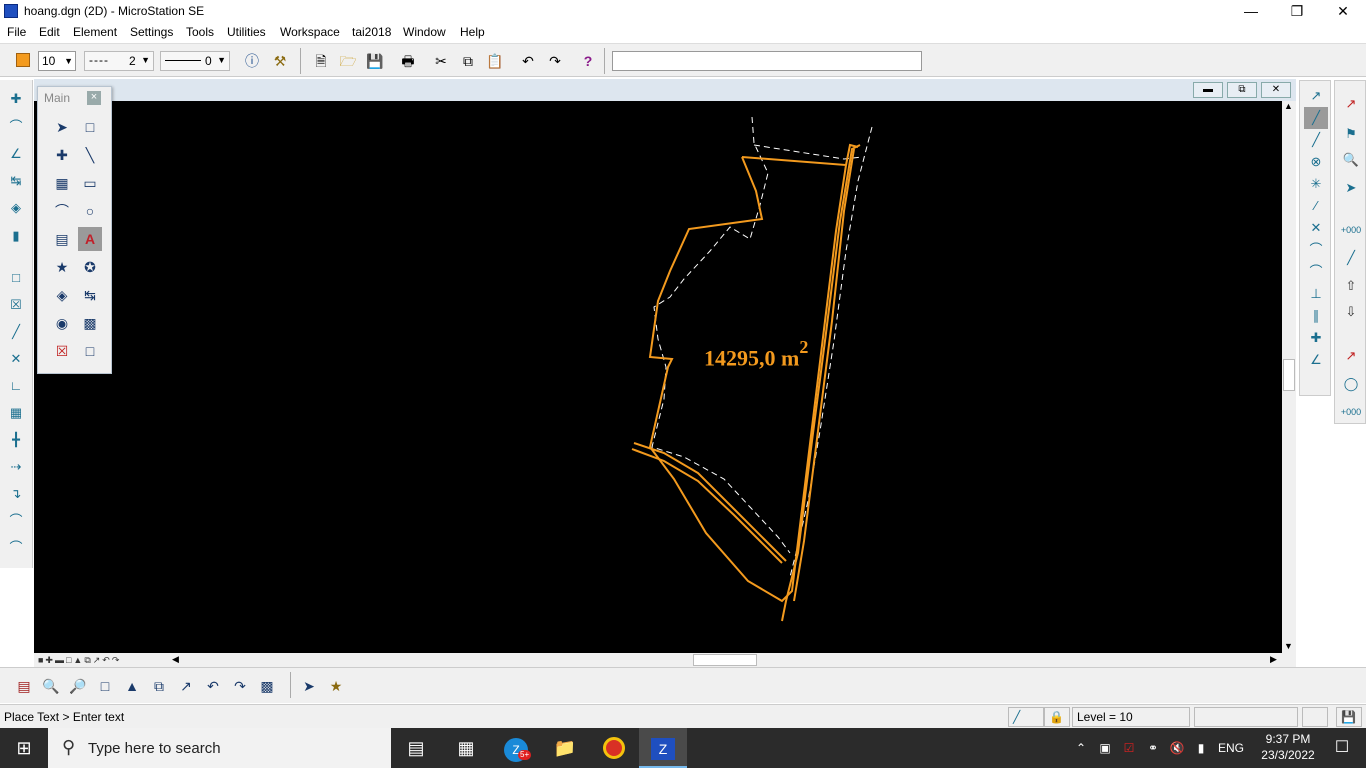 The height and width of the screenshot is (773, 1366). Describe the element at coordinates (371, 32) in the screenshot. I see `menu-tai2018: tai2018` at that location.